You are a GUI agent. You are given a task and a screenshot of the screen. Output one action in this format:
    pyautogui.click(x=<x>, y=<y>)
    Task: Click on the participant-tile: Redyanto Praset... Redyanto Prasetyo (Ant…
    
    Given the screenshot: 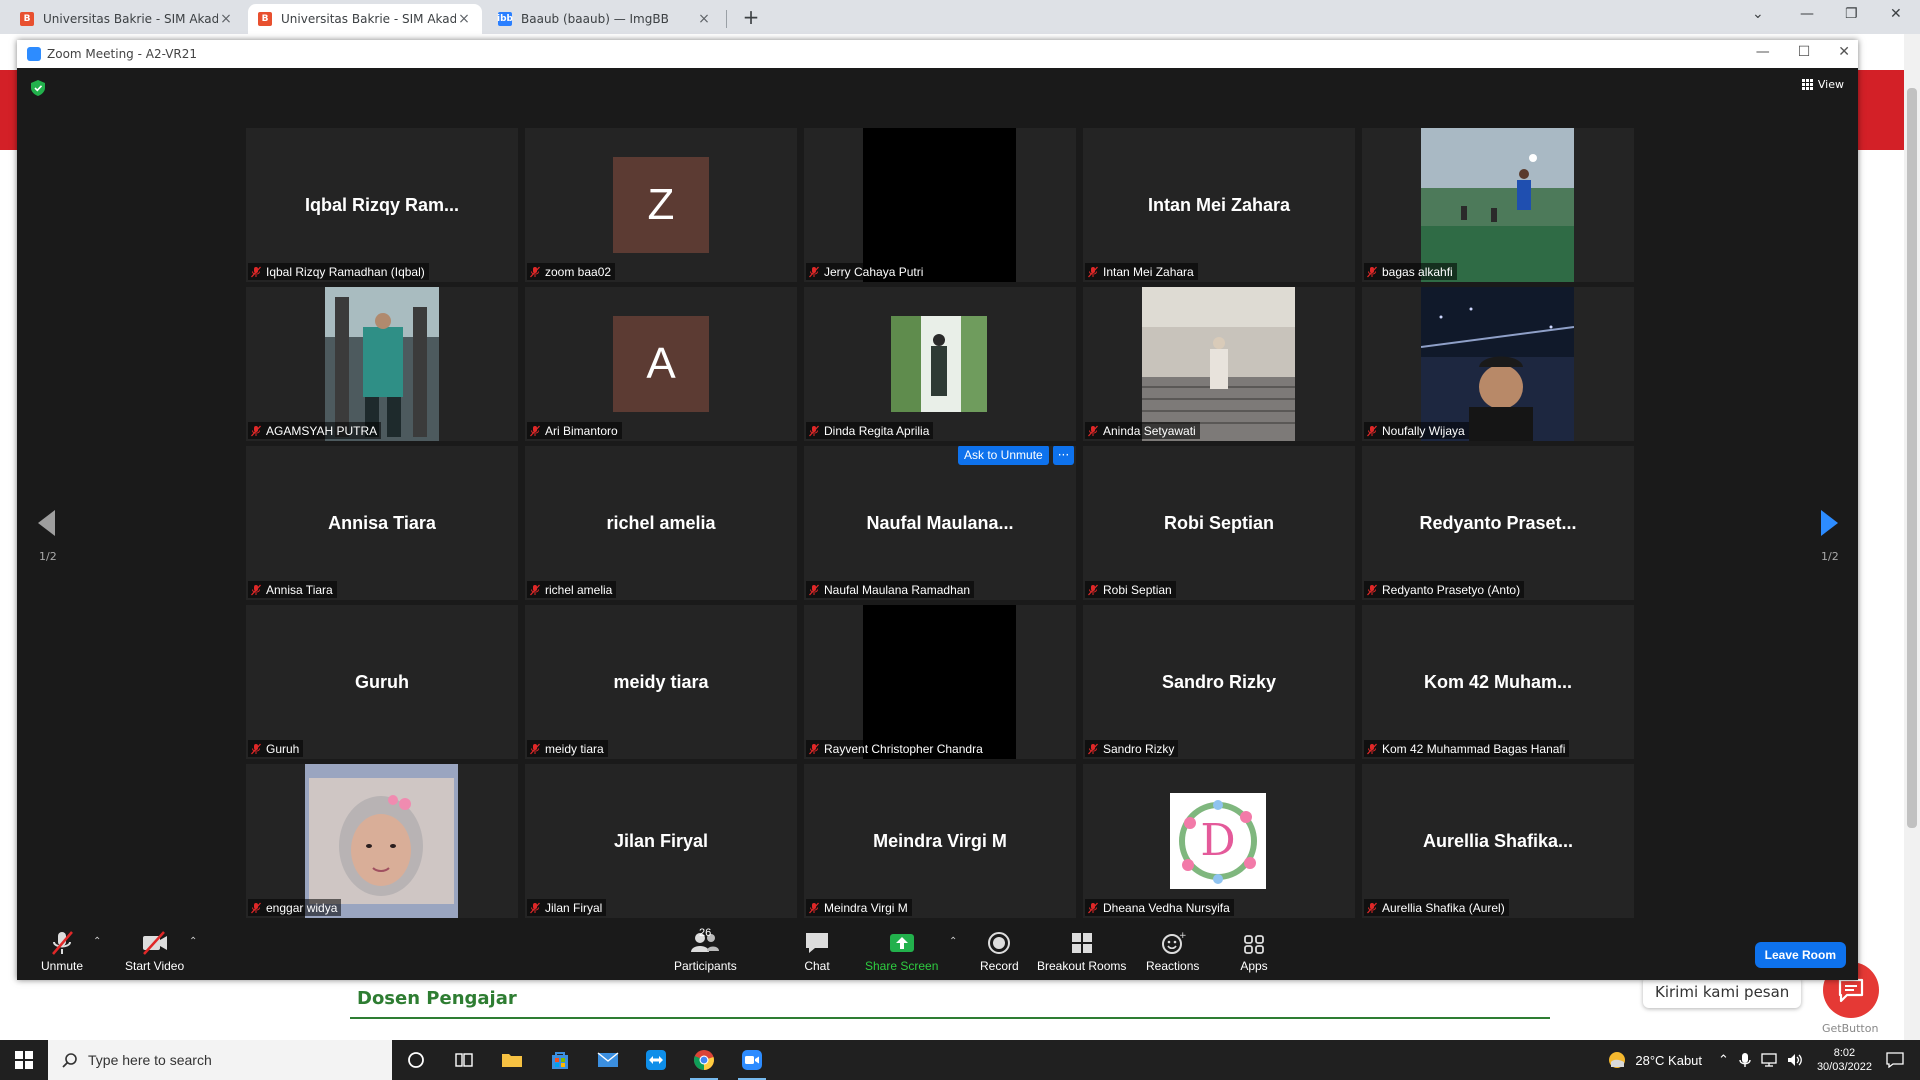 What is the action you would take?
    pyautogui.click(x=1498, y=523)
    